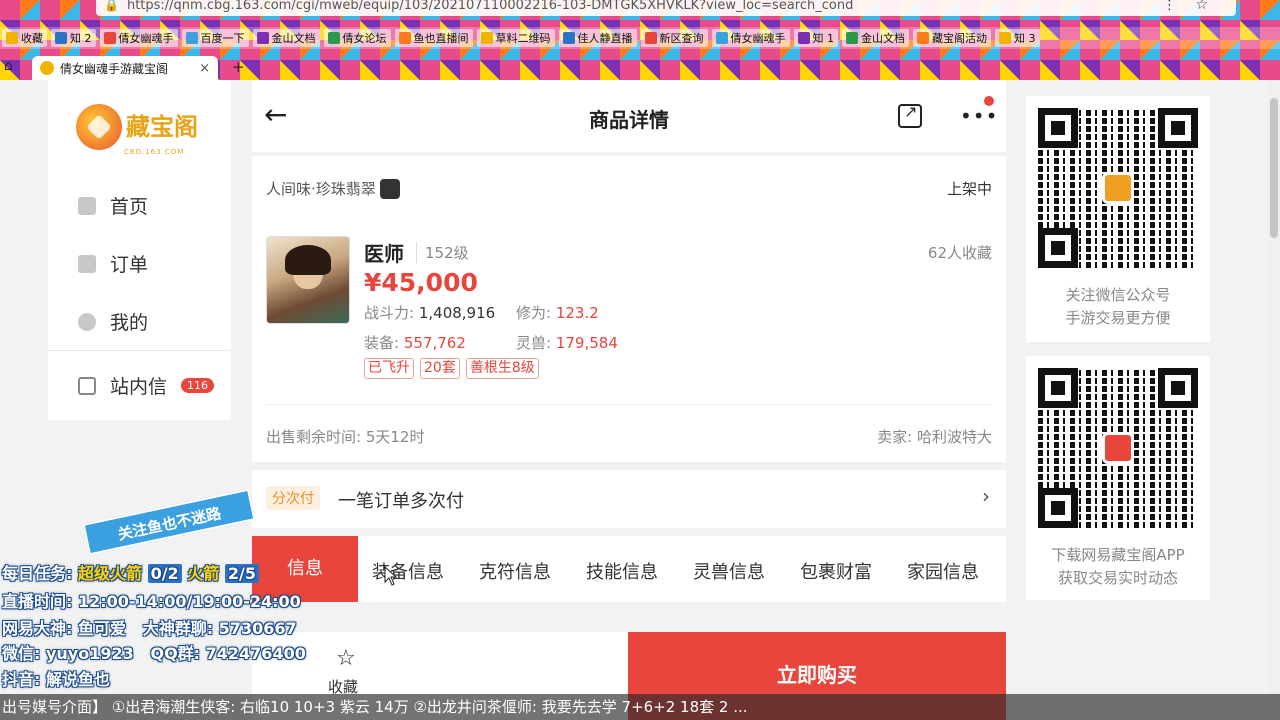 The image size is (1280, 720). I want to click on task-value: 0/2, so click(164, 573).